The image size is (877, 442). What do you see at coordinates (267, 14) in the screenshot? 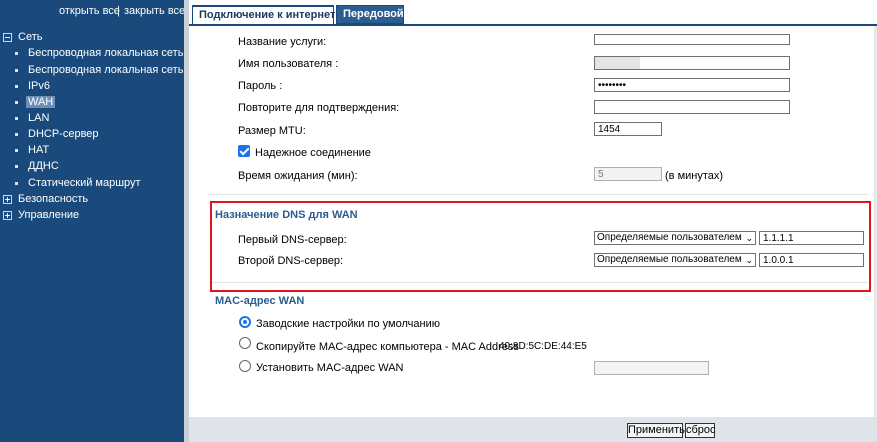
I see `tab-internet-connection: Подключение к интернету` at bounding box center [267, 14].